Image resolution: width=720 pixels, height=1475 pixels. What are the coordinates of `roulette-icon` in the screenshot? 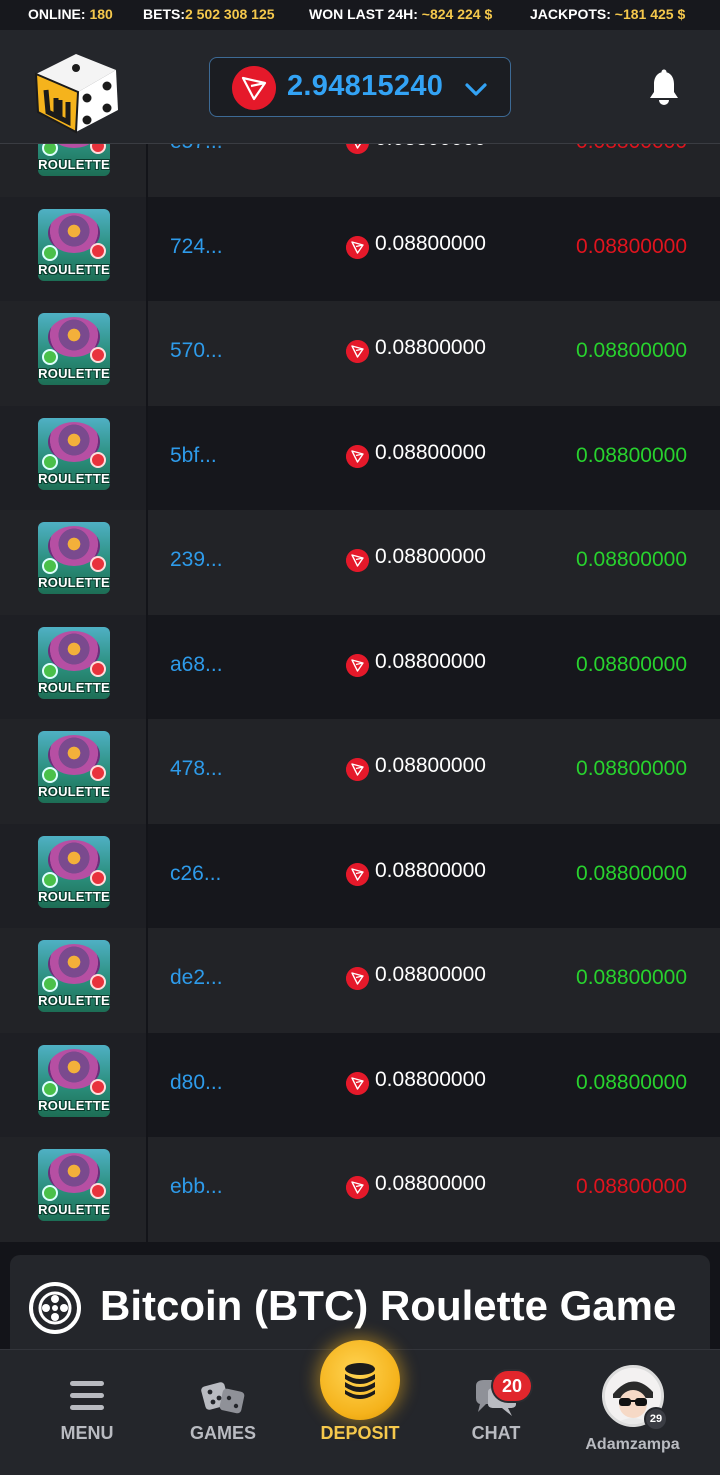 It's located at (55, 1308).